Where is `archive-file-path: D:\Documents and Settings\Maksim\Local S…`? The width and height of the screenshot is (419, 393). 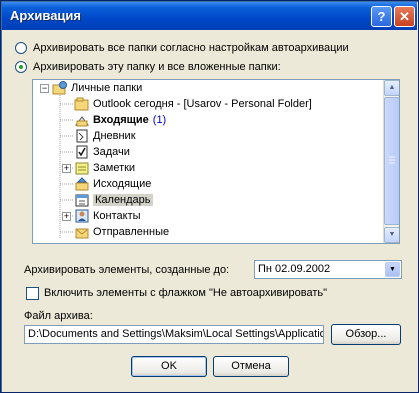 archive-file-path: D:\Documents and Settings\Maksim\Local S… is located at coordinates (176, 334).